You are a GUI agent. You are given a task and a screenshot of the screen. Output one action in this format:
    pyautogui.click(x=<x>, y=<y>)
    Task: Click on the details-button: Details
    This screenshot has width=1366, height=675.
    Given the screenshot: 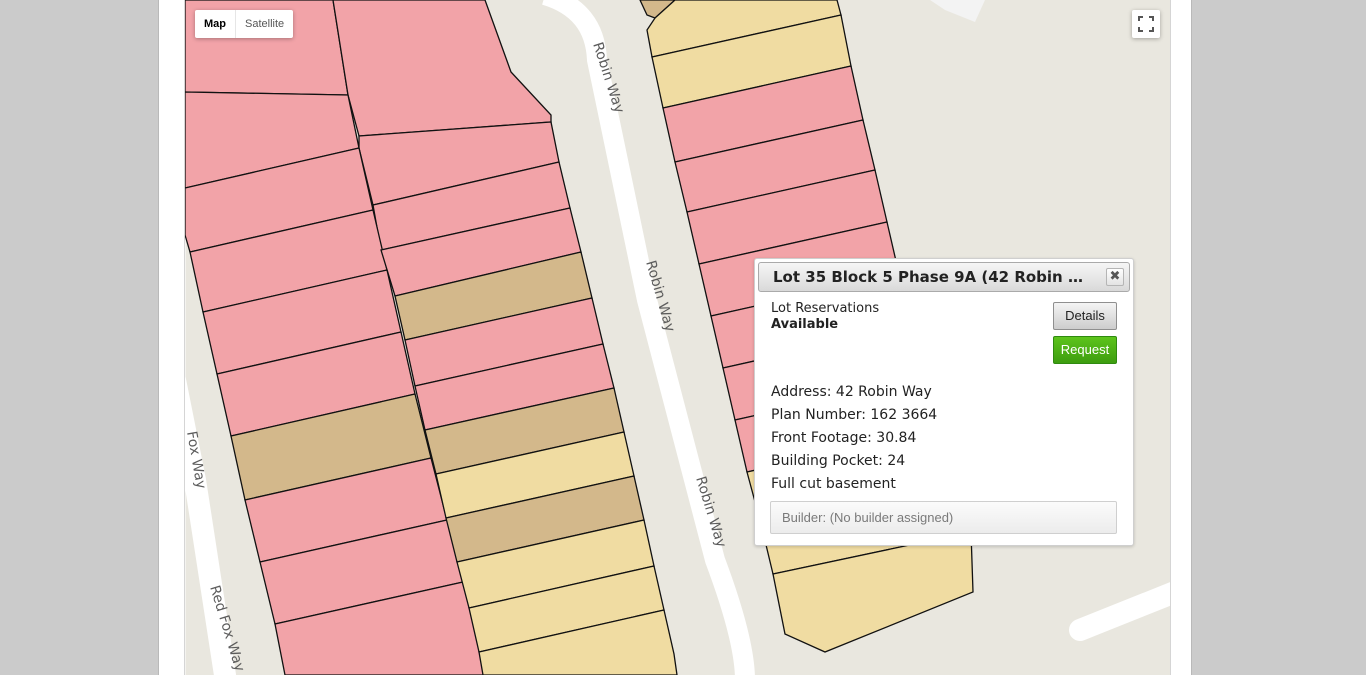 What is the action you would take?
    pyautogui.click(x=1085, y=316)
    